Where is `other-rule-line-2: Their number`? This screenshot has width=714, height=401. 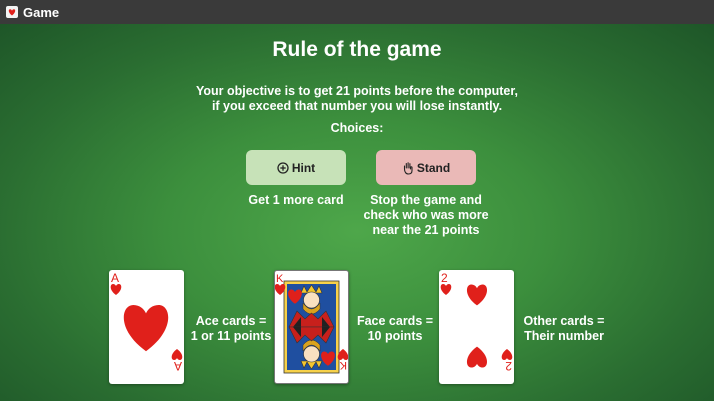
other-rule-line-2: Their number is located at coordinates (564, 336).